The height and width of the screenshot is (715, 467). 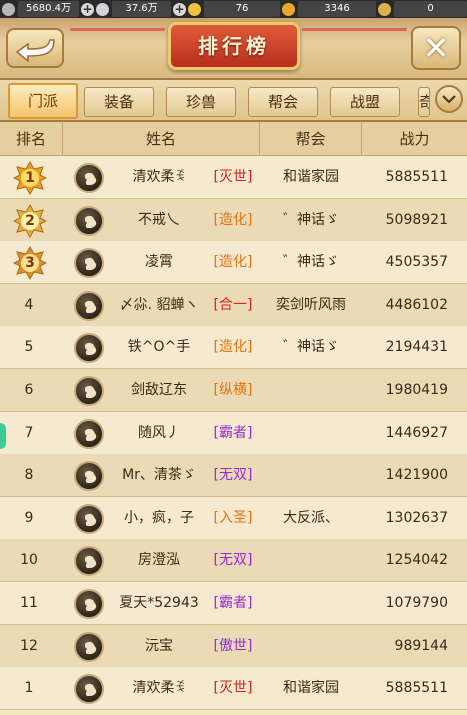 I want to click on side-tab-handle, so click(x=3, y=436).